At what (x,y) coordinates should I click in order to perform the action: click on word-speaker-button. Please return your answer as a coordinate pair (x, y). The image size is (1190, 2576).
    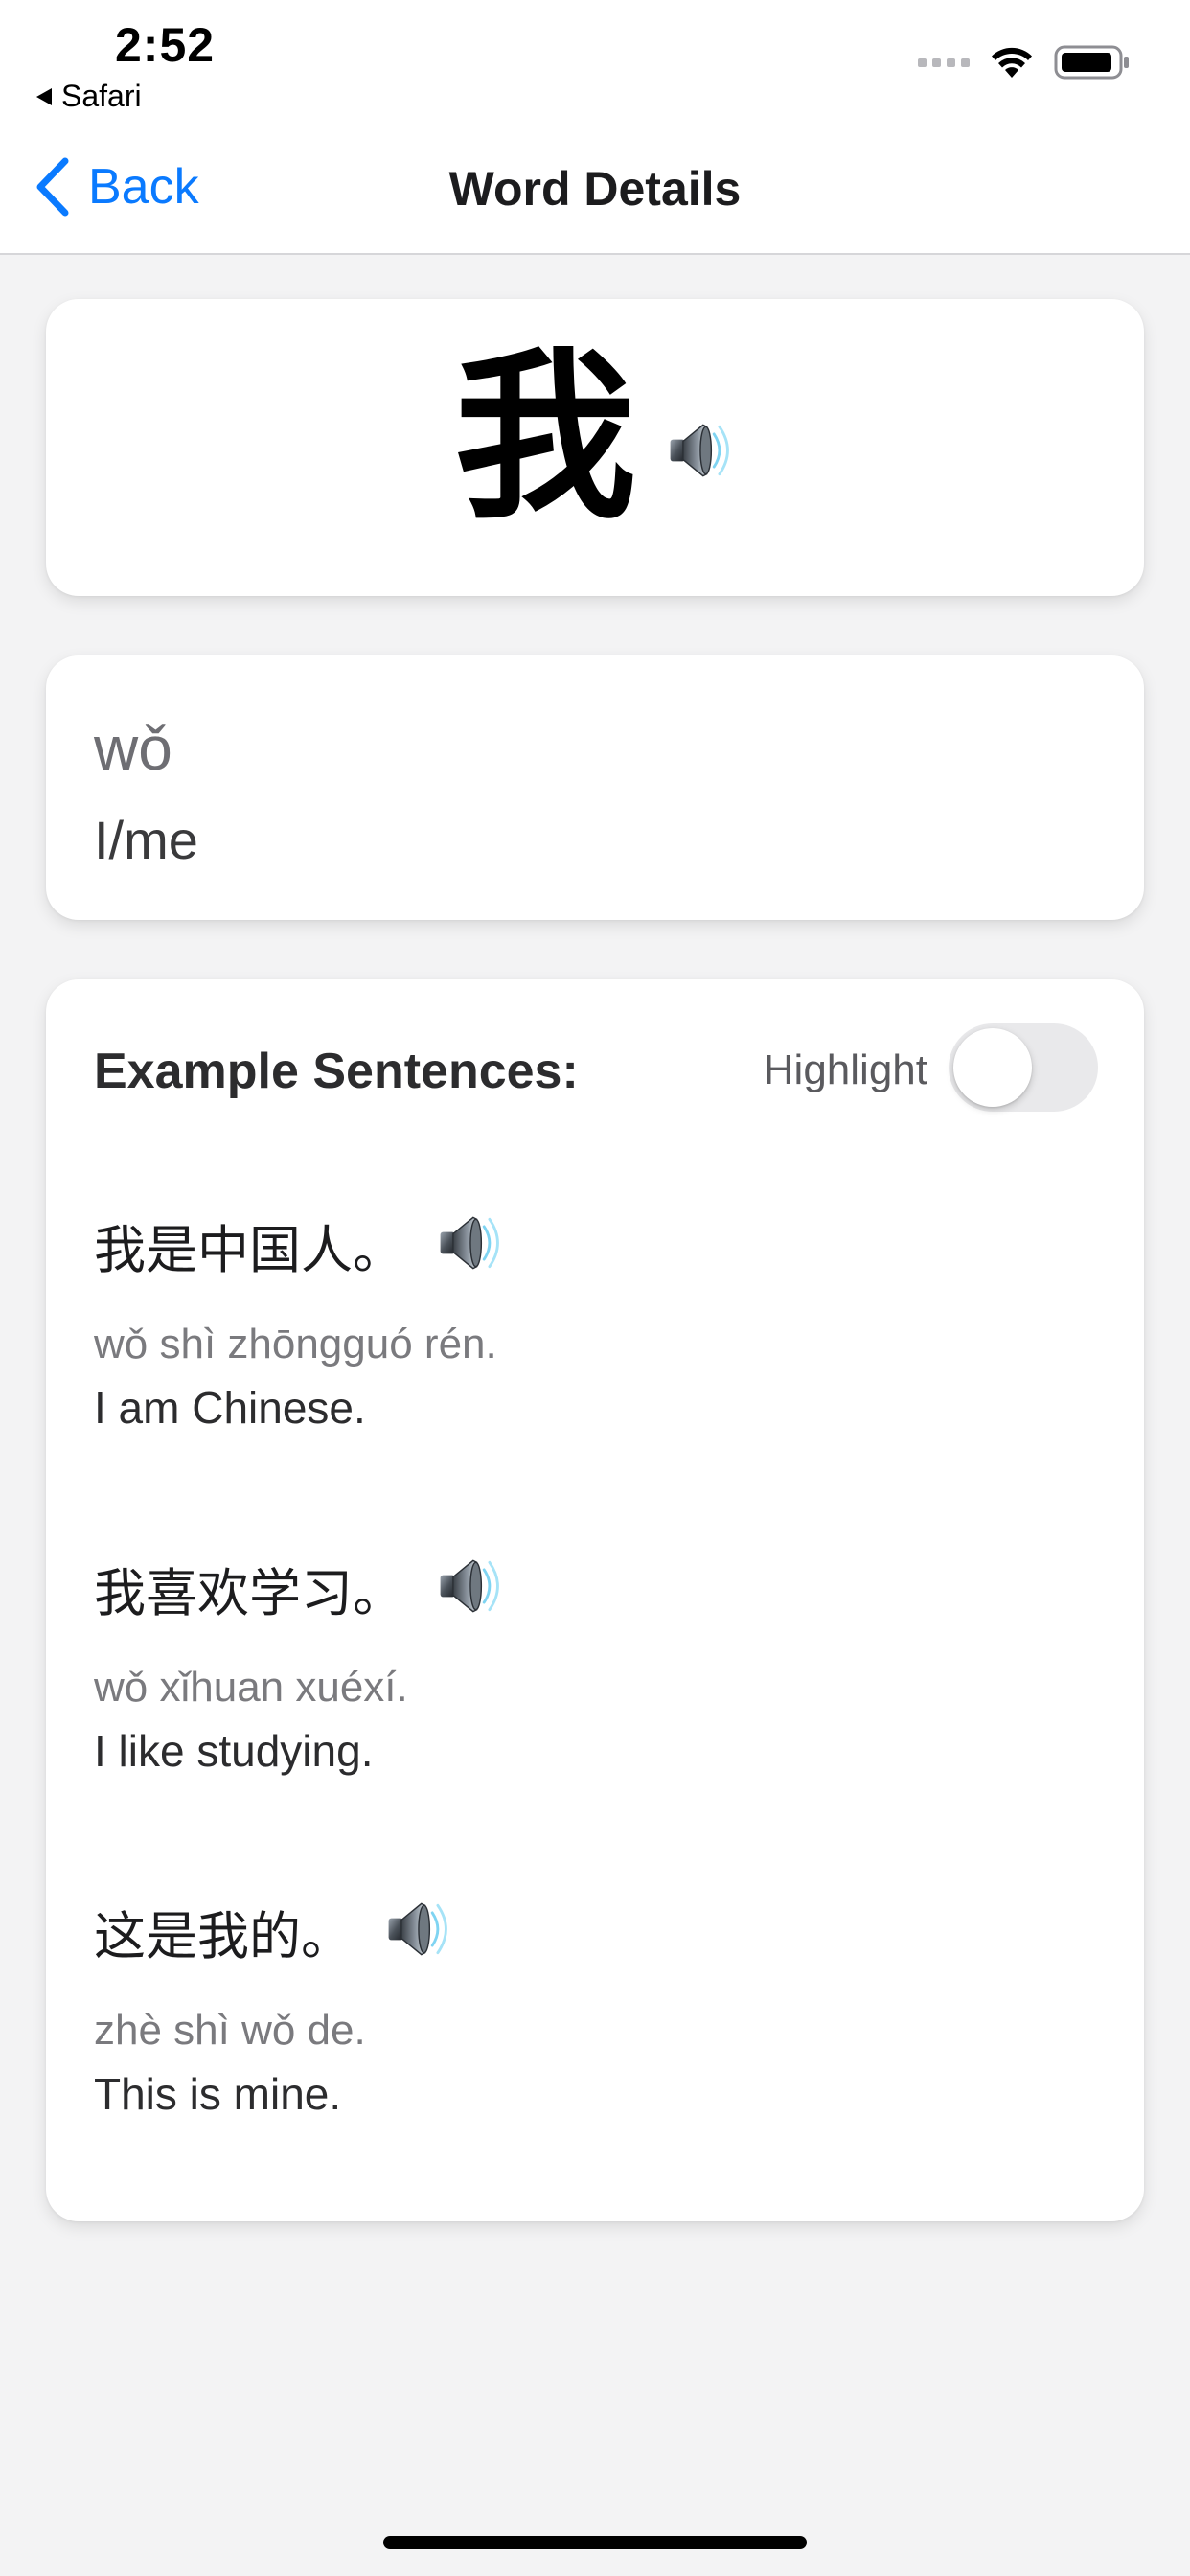
    Looking at the image, I should click on (700, 453).